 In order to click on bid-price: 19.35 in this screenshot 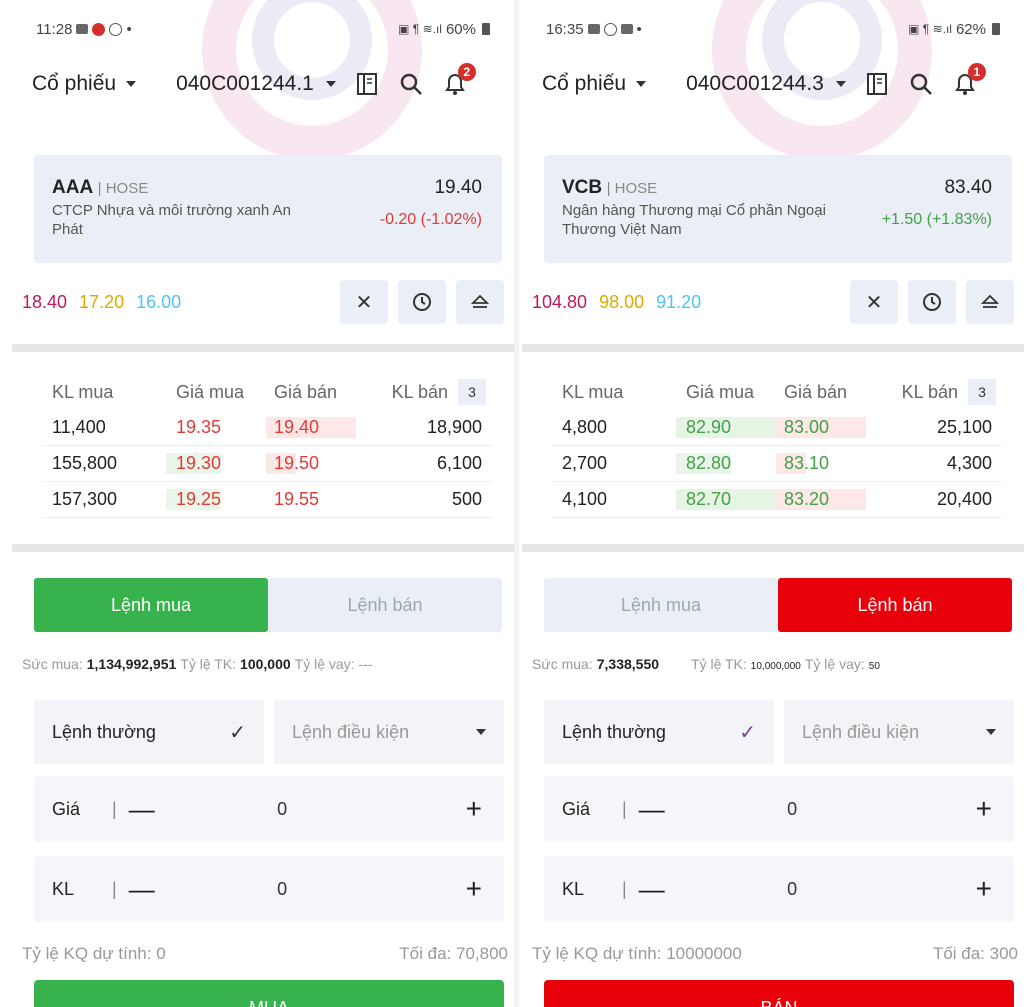, I will do `click(216, 427)`.